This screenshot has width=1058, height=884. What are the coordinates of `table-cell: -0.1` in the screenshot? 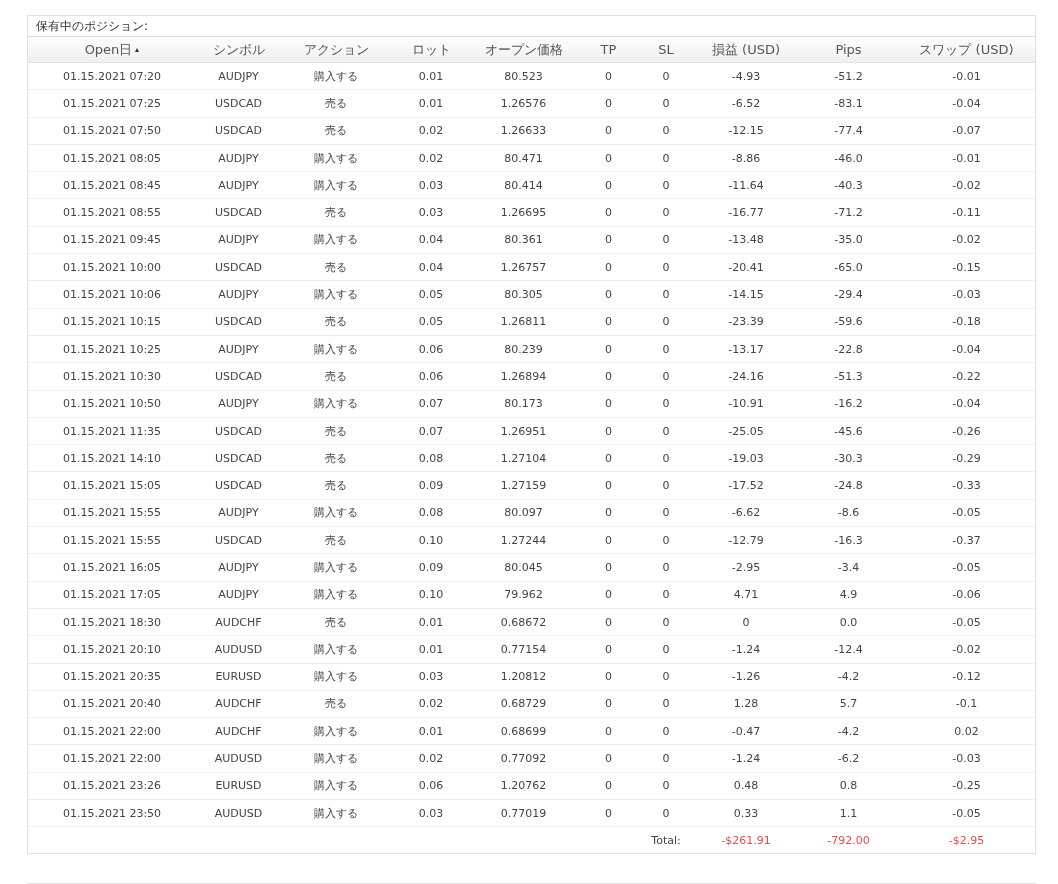 It's located at (966, 704).